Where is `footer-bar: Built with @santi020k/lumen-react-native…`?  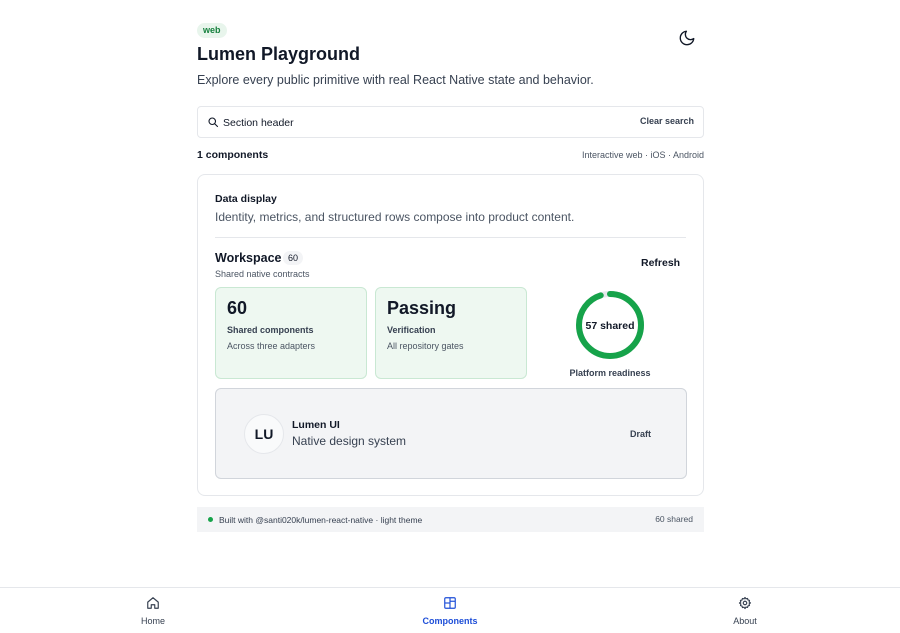
footer-bar: Built with @santi020k/lumen-react-native… is located at coordinates (450, 519).